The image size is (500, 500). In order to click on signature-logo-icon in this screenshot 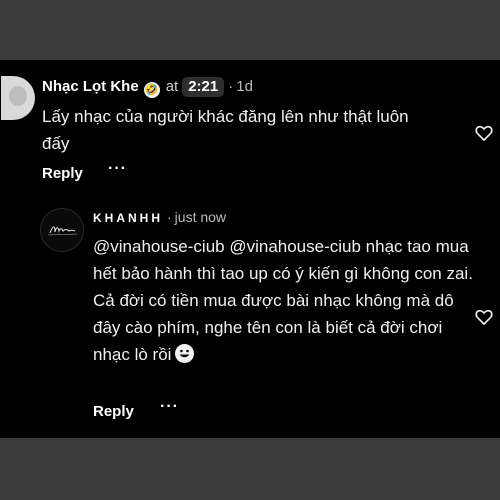, I will do `click(62, 231)`.